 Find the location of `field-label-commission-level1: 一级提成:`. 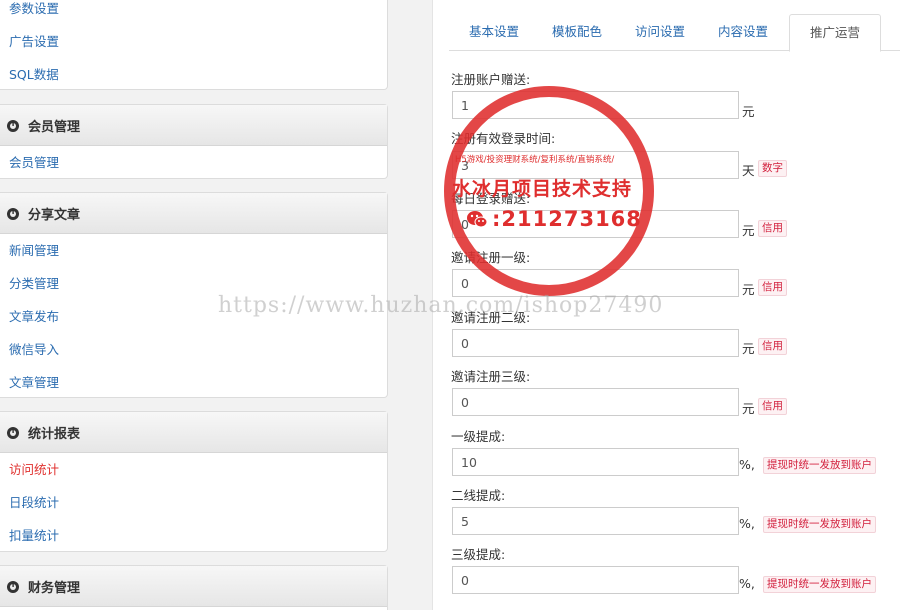

field-label-commission-level1: 一级提成: is located at coordinates (478, 436).